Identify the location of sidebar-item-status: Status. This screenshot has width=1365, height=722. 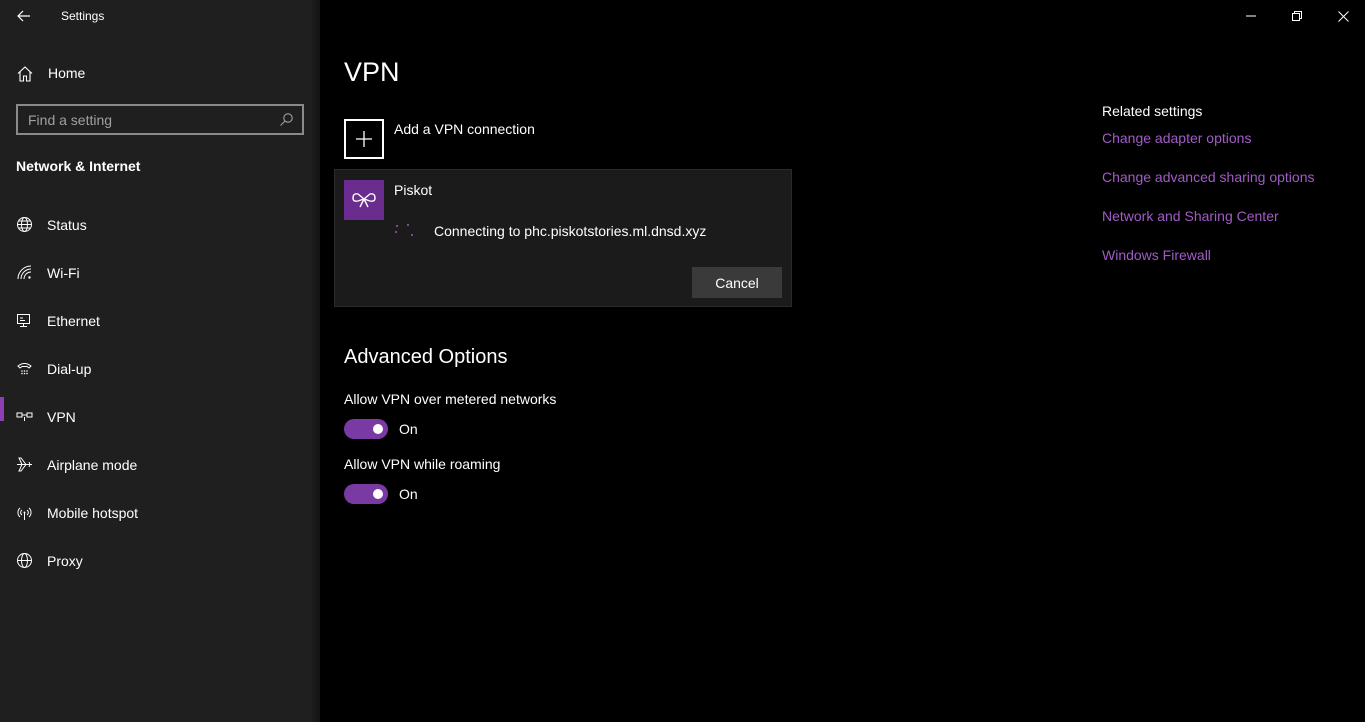
(160, 224).